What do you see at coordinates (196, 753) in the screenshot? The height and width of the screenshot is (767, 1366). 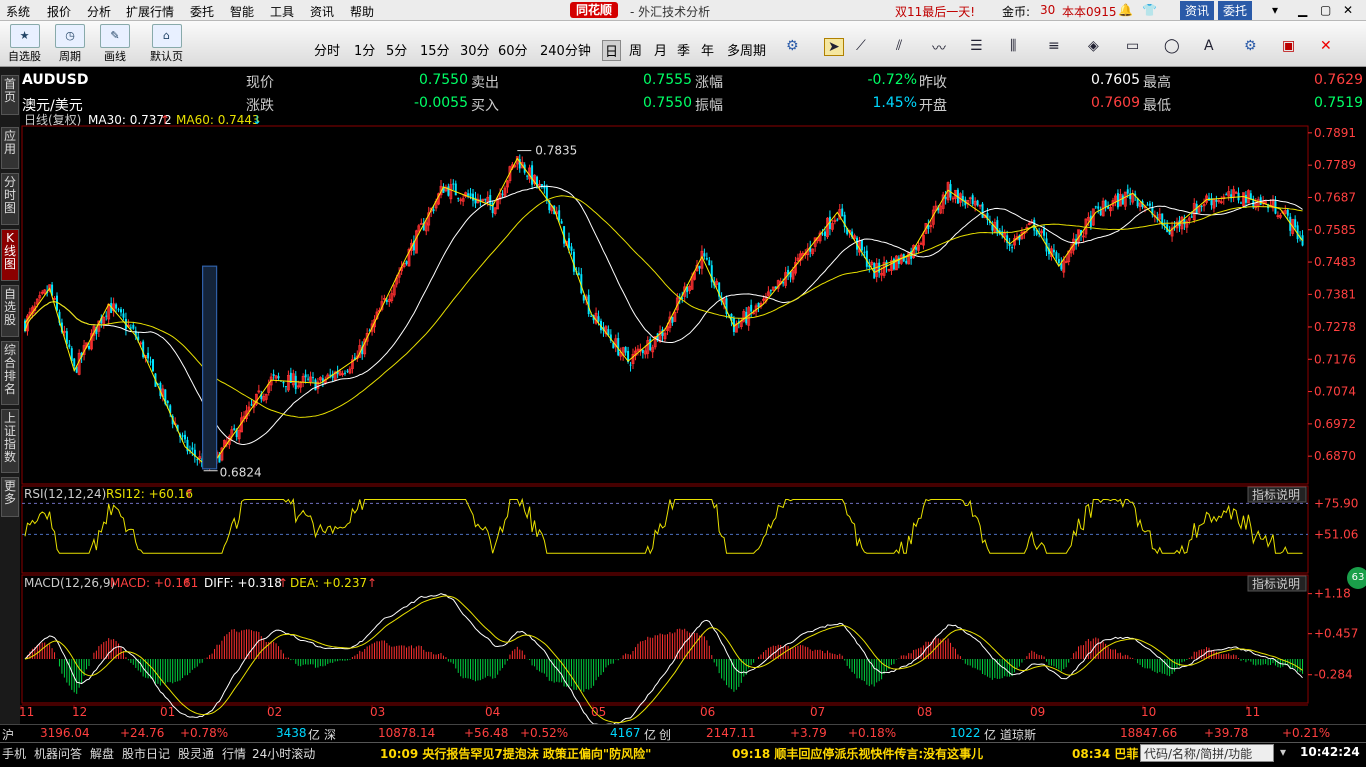 I see `tab-stock-link: 股灵通` at bounding box center [196, 753].